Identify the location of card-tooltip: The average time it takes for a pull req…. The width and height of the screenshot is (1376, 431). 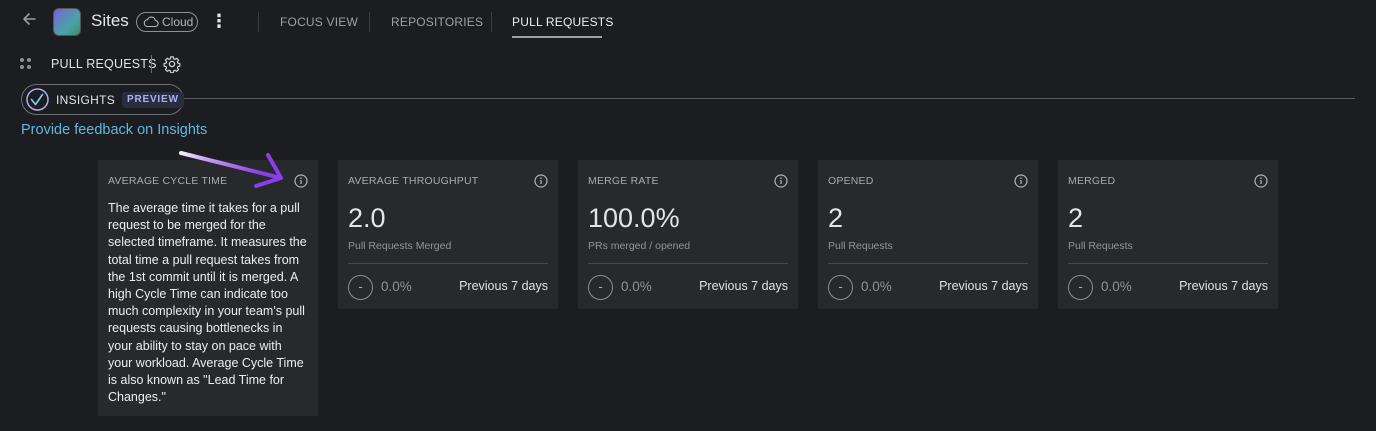
(207, 303).